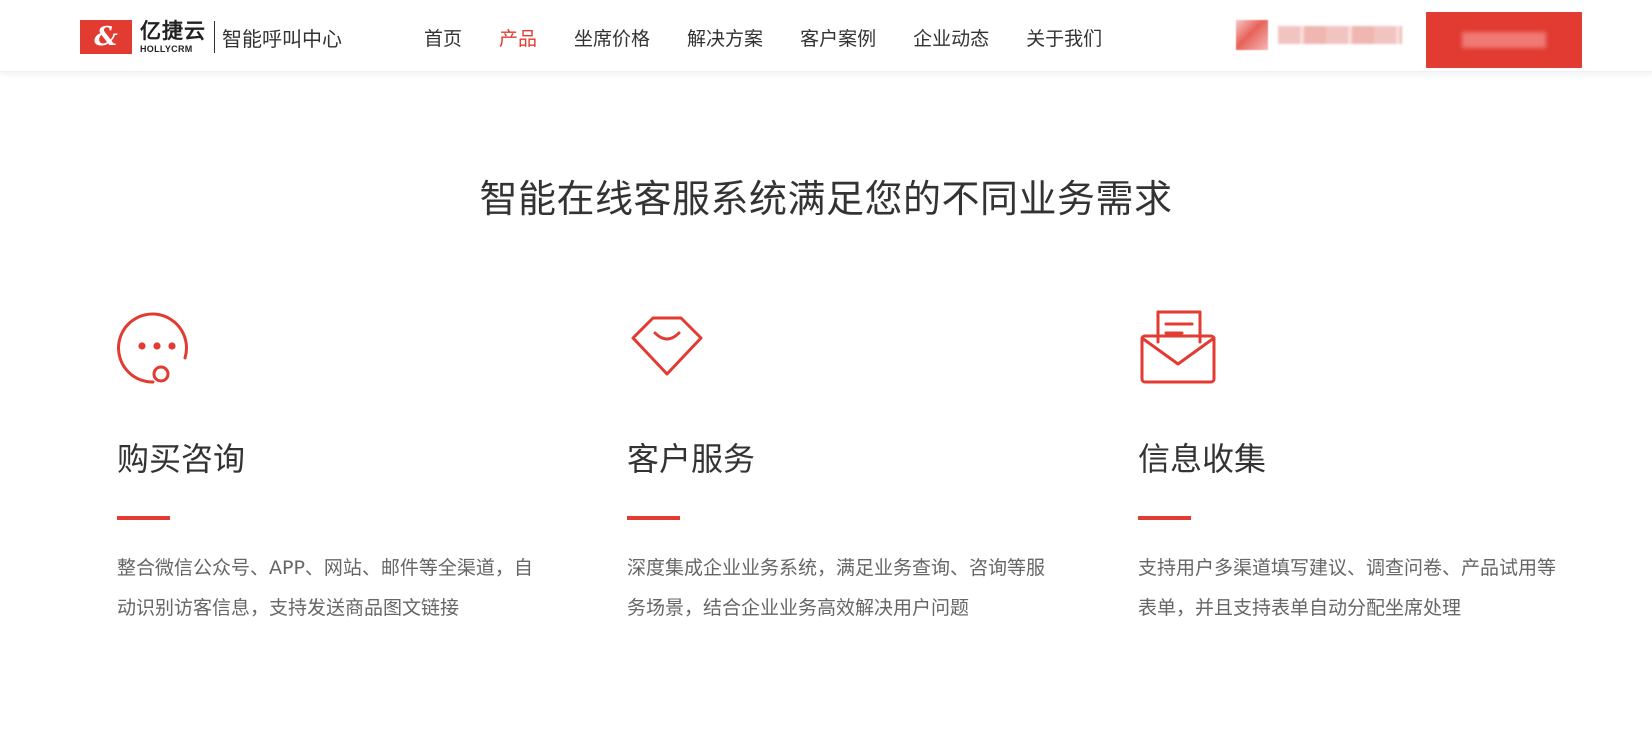 This screenshot has height=752, width=1652. What do you see at coordinates (1178, 347) in the screenshot?
I see `envelope-letter-icon` at bounding box center [1178, 347].